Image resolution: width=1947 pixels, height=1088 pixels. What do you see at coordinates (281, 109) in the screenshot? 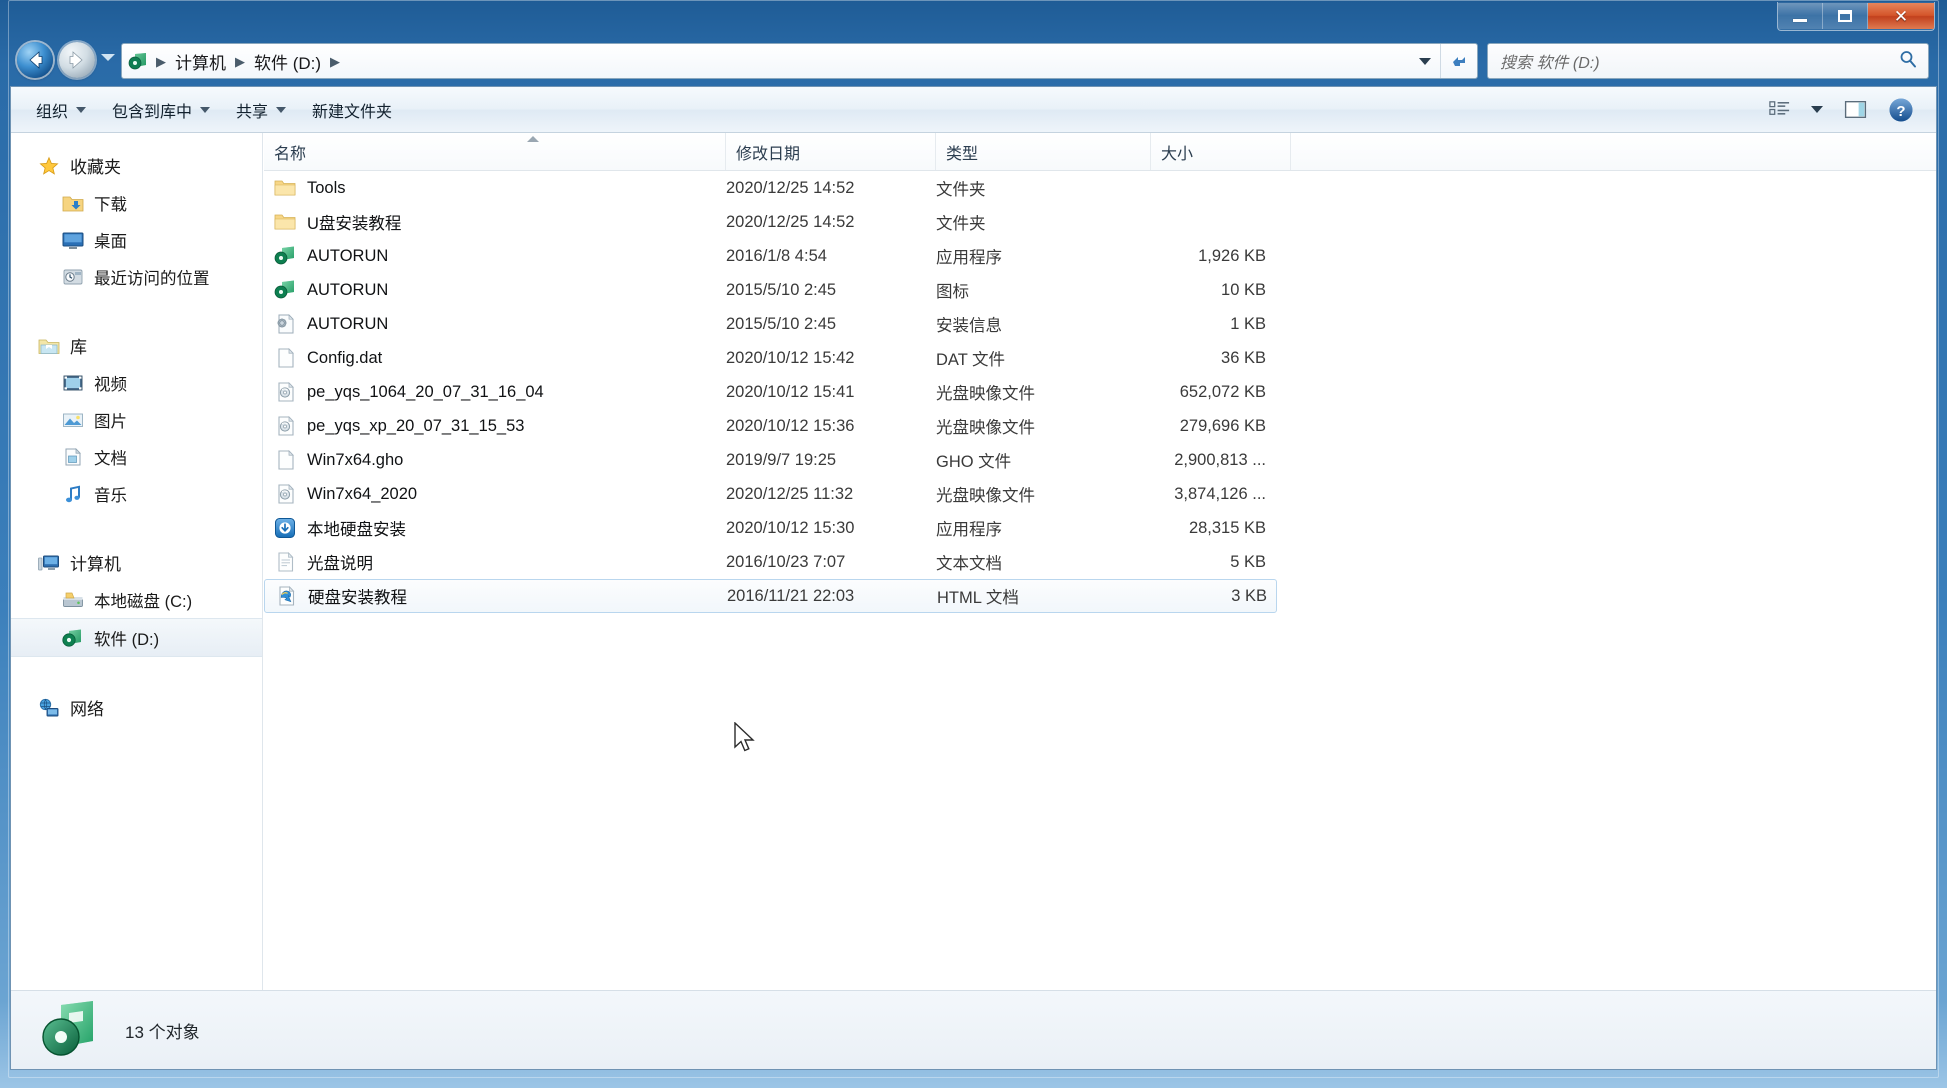
I see `chevron-down-icon` at bounding box center [281, 109].